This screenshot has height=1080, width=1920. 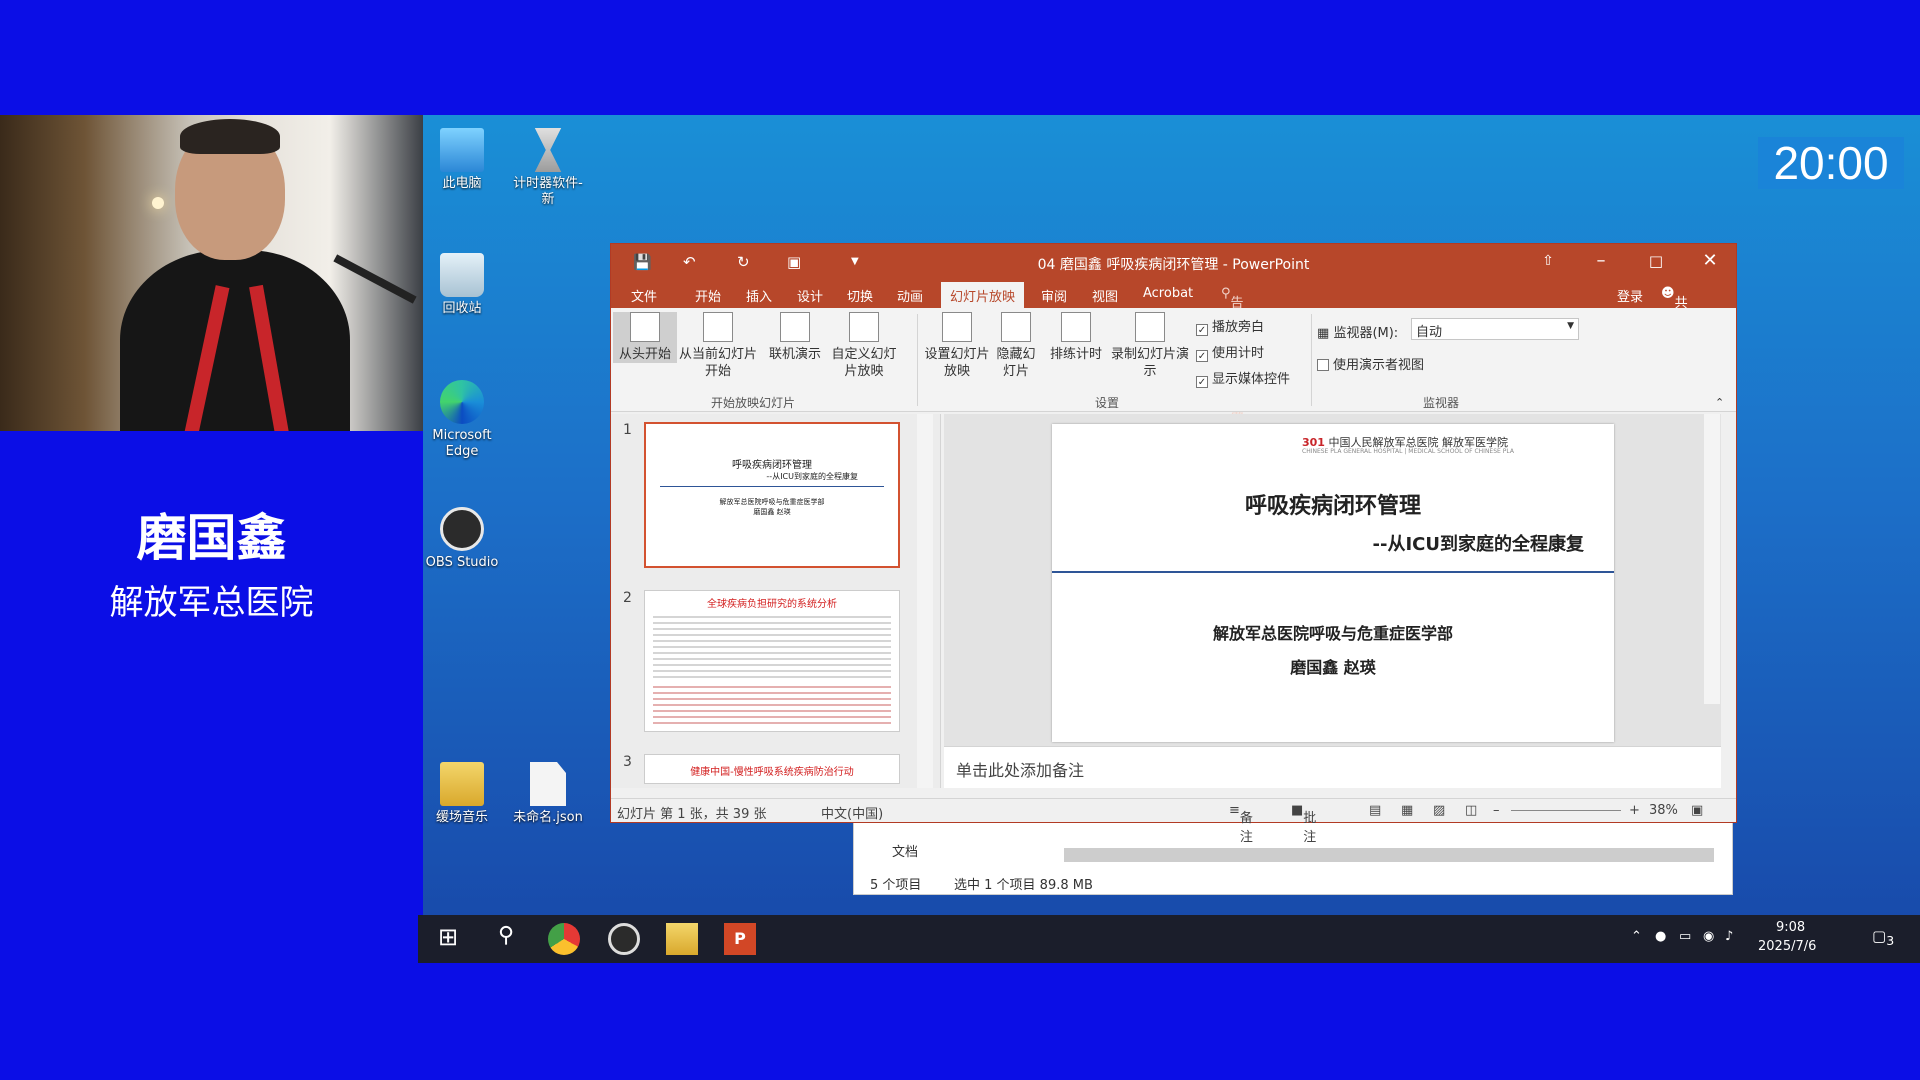 What do you see at coordinates (896, 885) in the screenshot?
I see `explorer-item-count: 5 个项目` at bounding box center [896, 885].